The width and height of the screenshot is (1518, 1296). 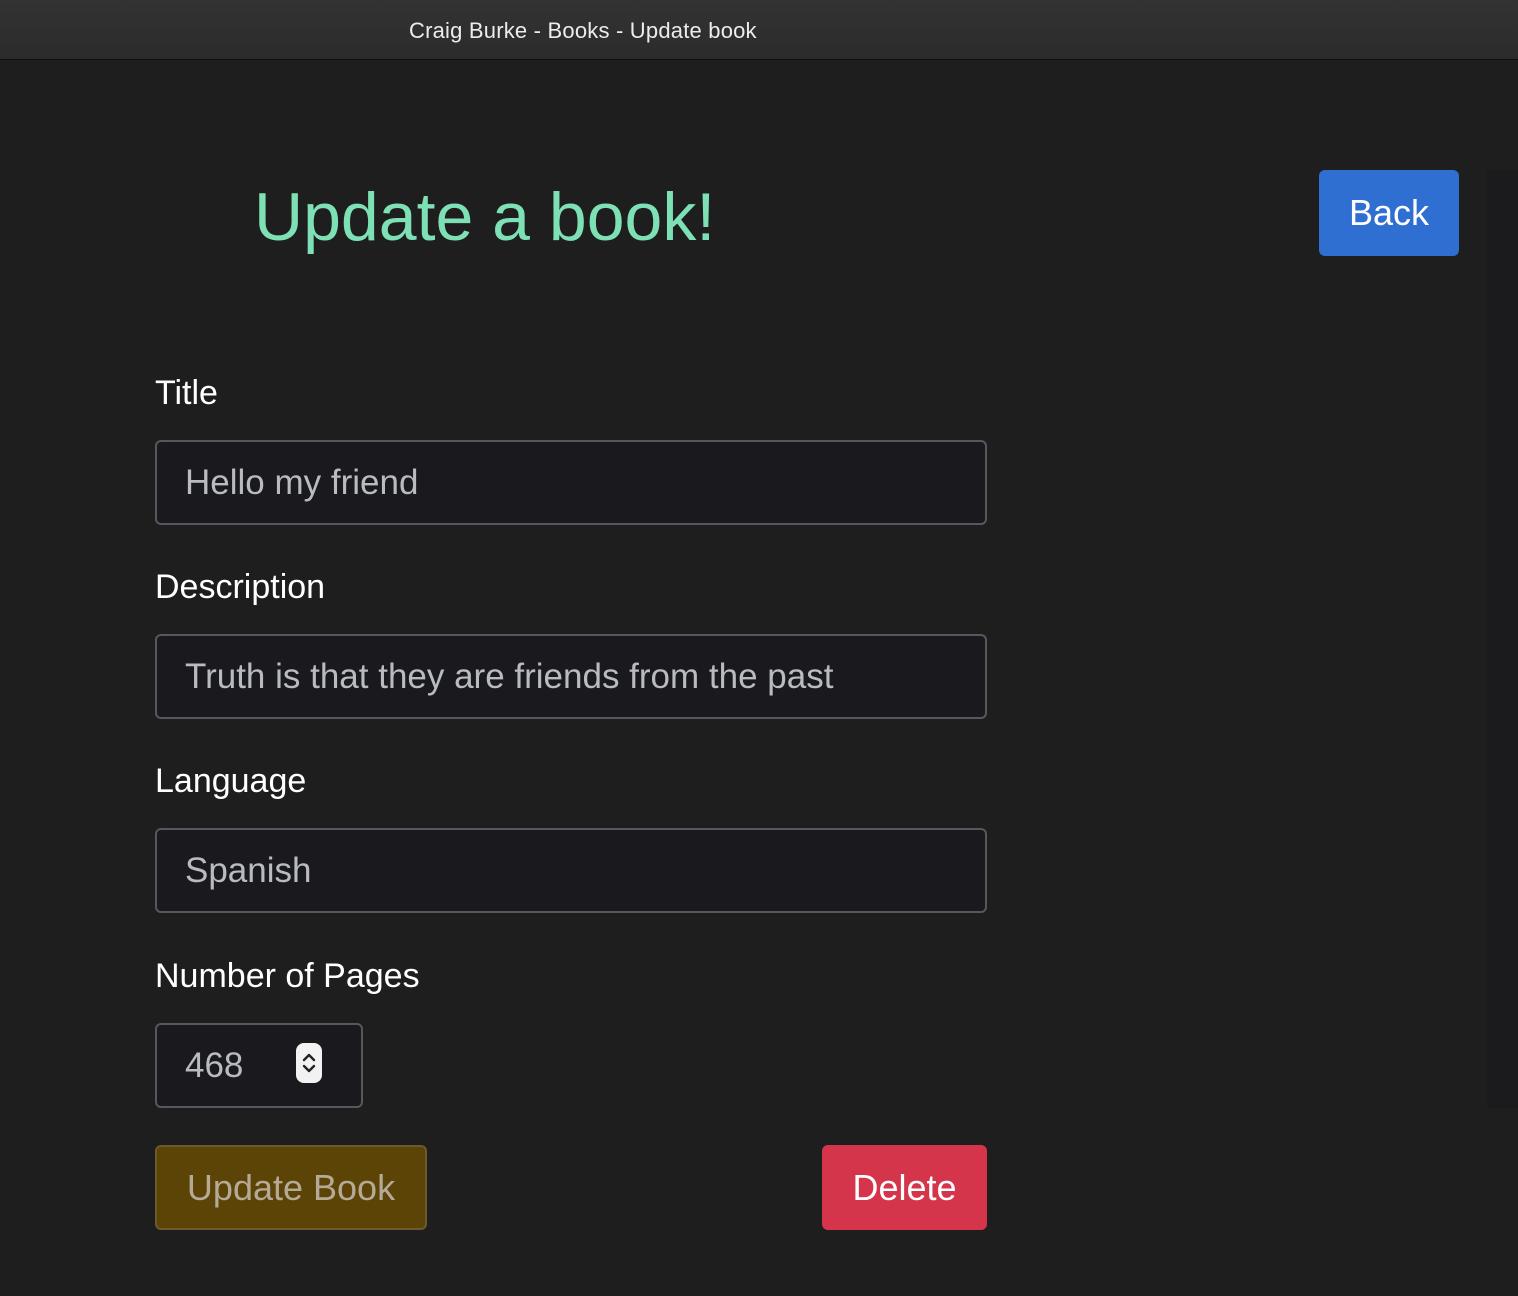 What do you see at coordinates (309, 1069) in the screenshot?
I see `chevron-down-icon` at bounding box center [309, 1069].